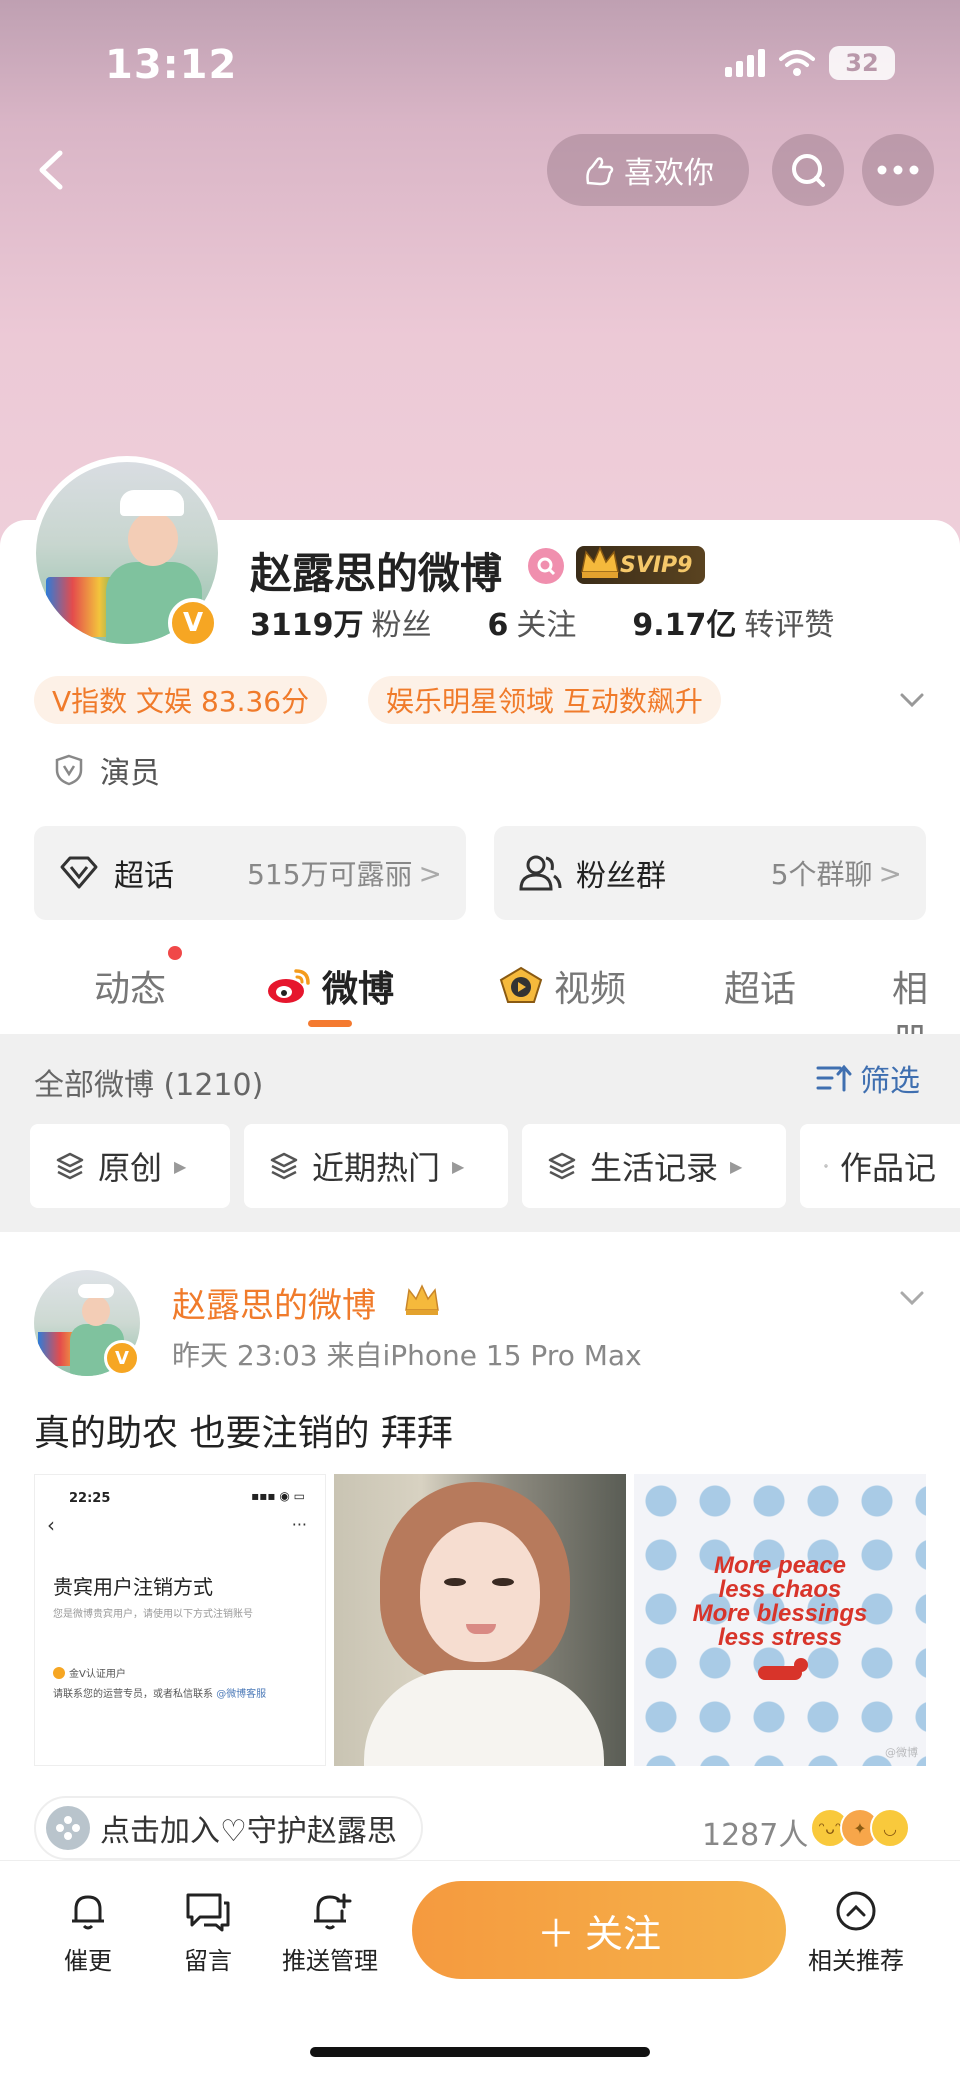  Describe the element at coordinates (890, 1828) in the screenshot. I see `emoji-icon: ◡` at that location.